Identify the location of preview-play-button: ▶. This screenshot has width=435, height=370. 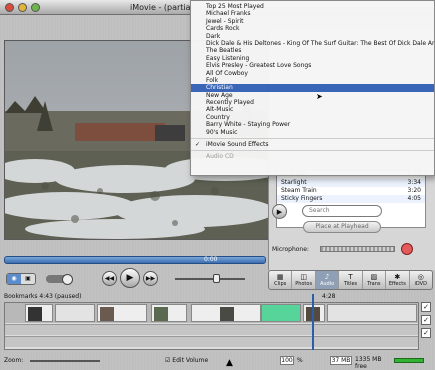
(279, 211).